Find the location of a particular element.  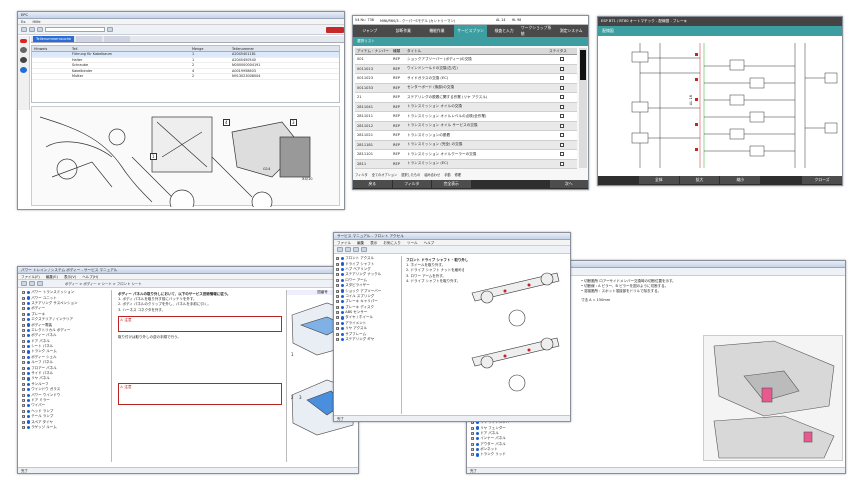

sp-table-row: 2811021 REP トランスミッションの脱着 is located at coordinates (466, 136).